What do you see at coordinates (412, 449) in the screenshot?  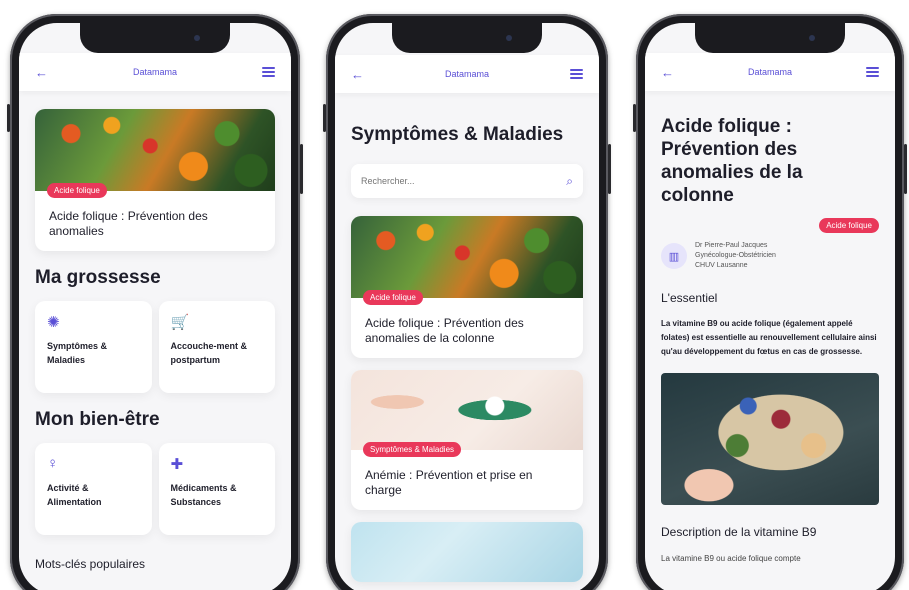 I see `category-tag: Symptômes & Maladies` at bounding box center [412, 449].